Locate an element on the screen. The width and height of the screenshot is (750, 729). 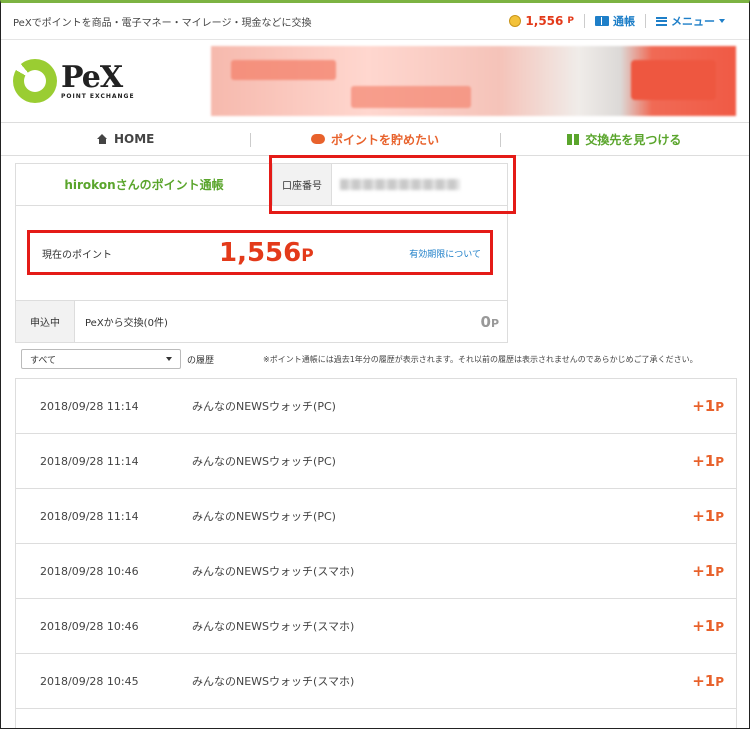
site-tagline: PeXでポイントを商品・電子マネー・マイレージ・現金などに交換 is located at coordinates (162, 23).